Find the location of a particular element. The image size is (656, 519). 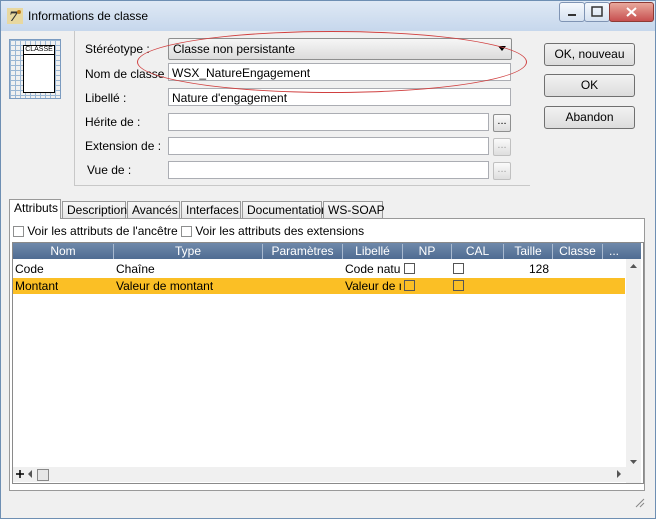

highlight-ellipse is located at coordinates (332, 62).